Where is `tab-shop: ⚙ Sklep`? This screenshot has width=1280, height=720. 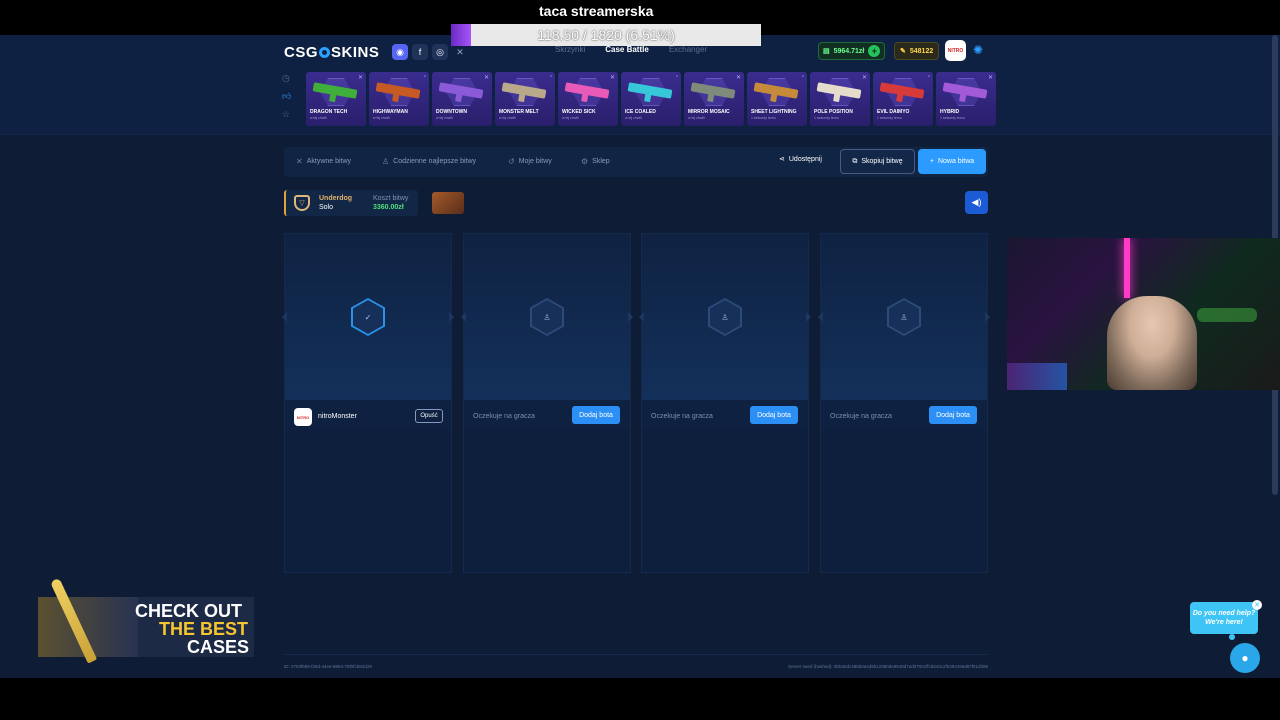
tab-shop: ⚙ Sklep is located at coordinates (595, 161).